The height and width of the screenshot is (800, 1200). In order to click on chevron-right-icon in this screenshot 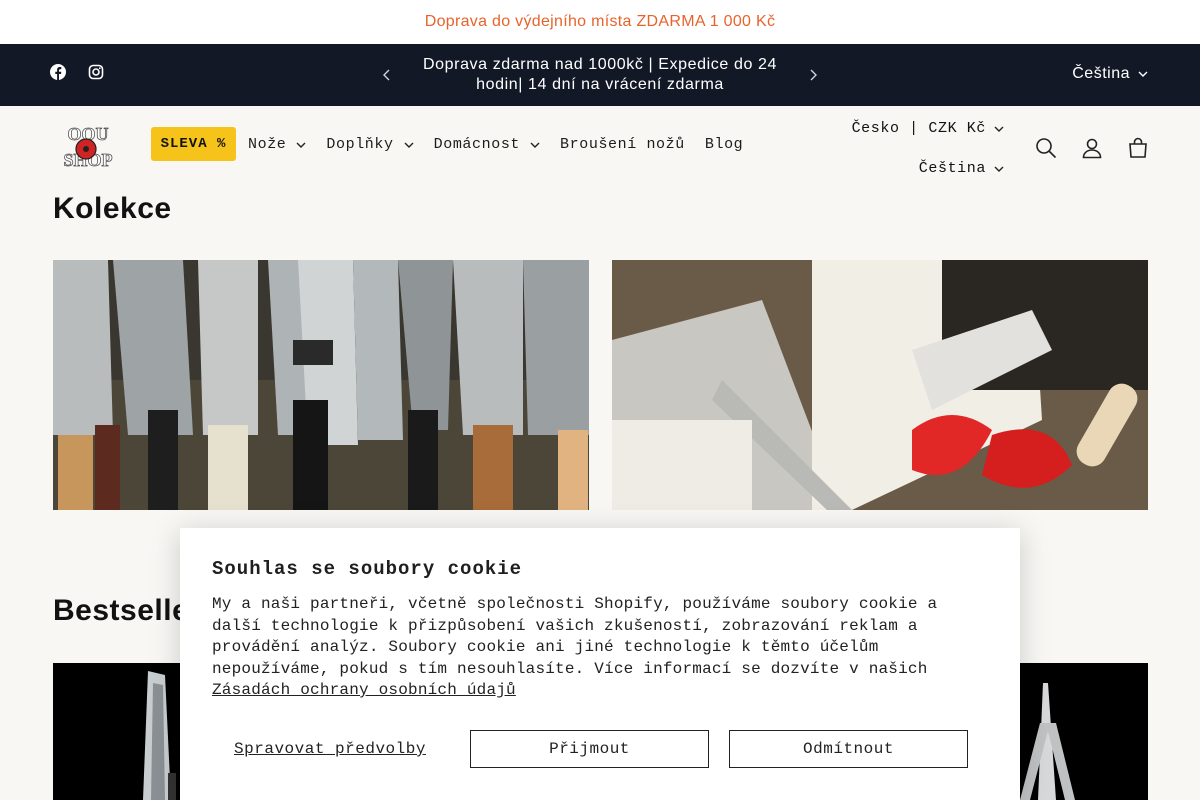, I will do `click(813, 75)`.